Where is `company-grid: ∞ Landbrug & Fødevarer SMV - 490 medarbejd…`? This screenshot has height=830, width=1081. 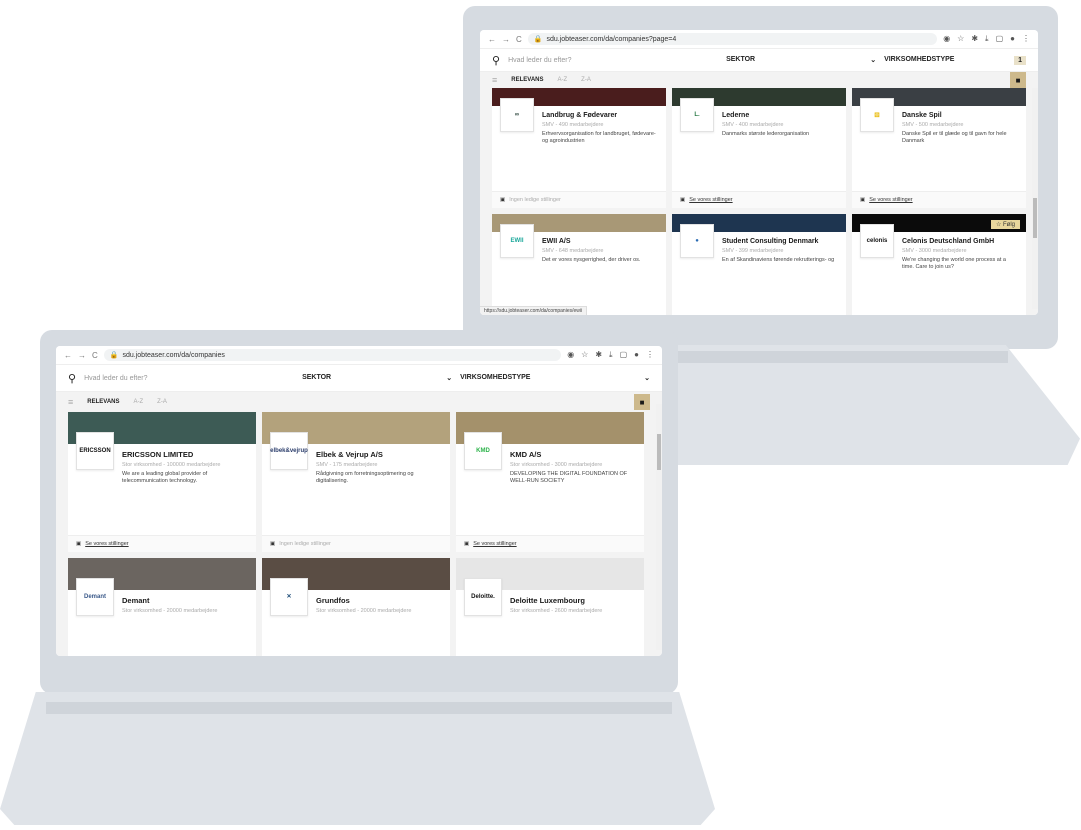
company-grid: ∞ Landbrug & Fødevarer SMV - 490 medarbejd… is located at coordinates (759, 201).